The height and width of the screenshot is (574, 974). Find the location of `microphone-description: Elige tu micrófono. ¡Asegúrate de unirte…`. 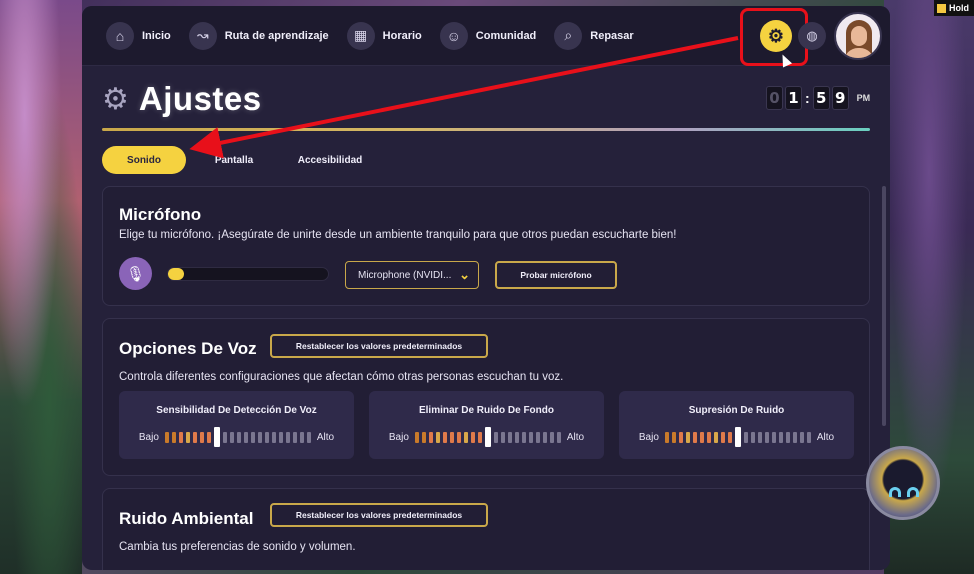

microphone-description: Elige tu micrófono. ¡Asegúrate de unirte… is located at coordinates (398, 235).